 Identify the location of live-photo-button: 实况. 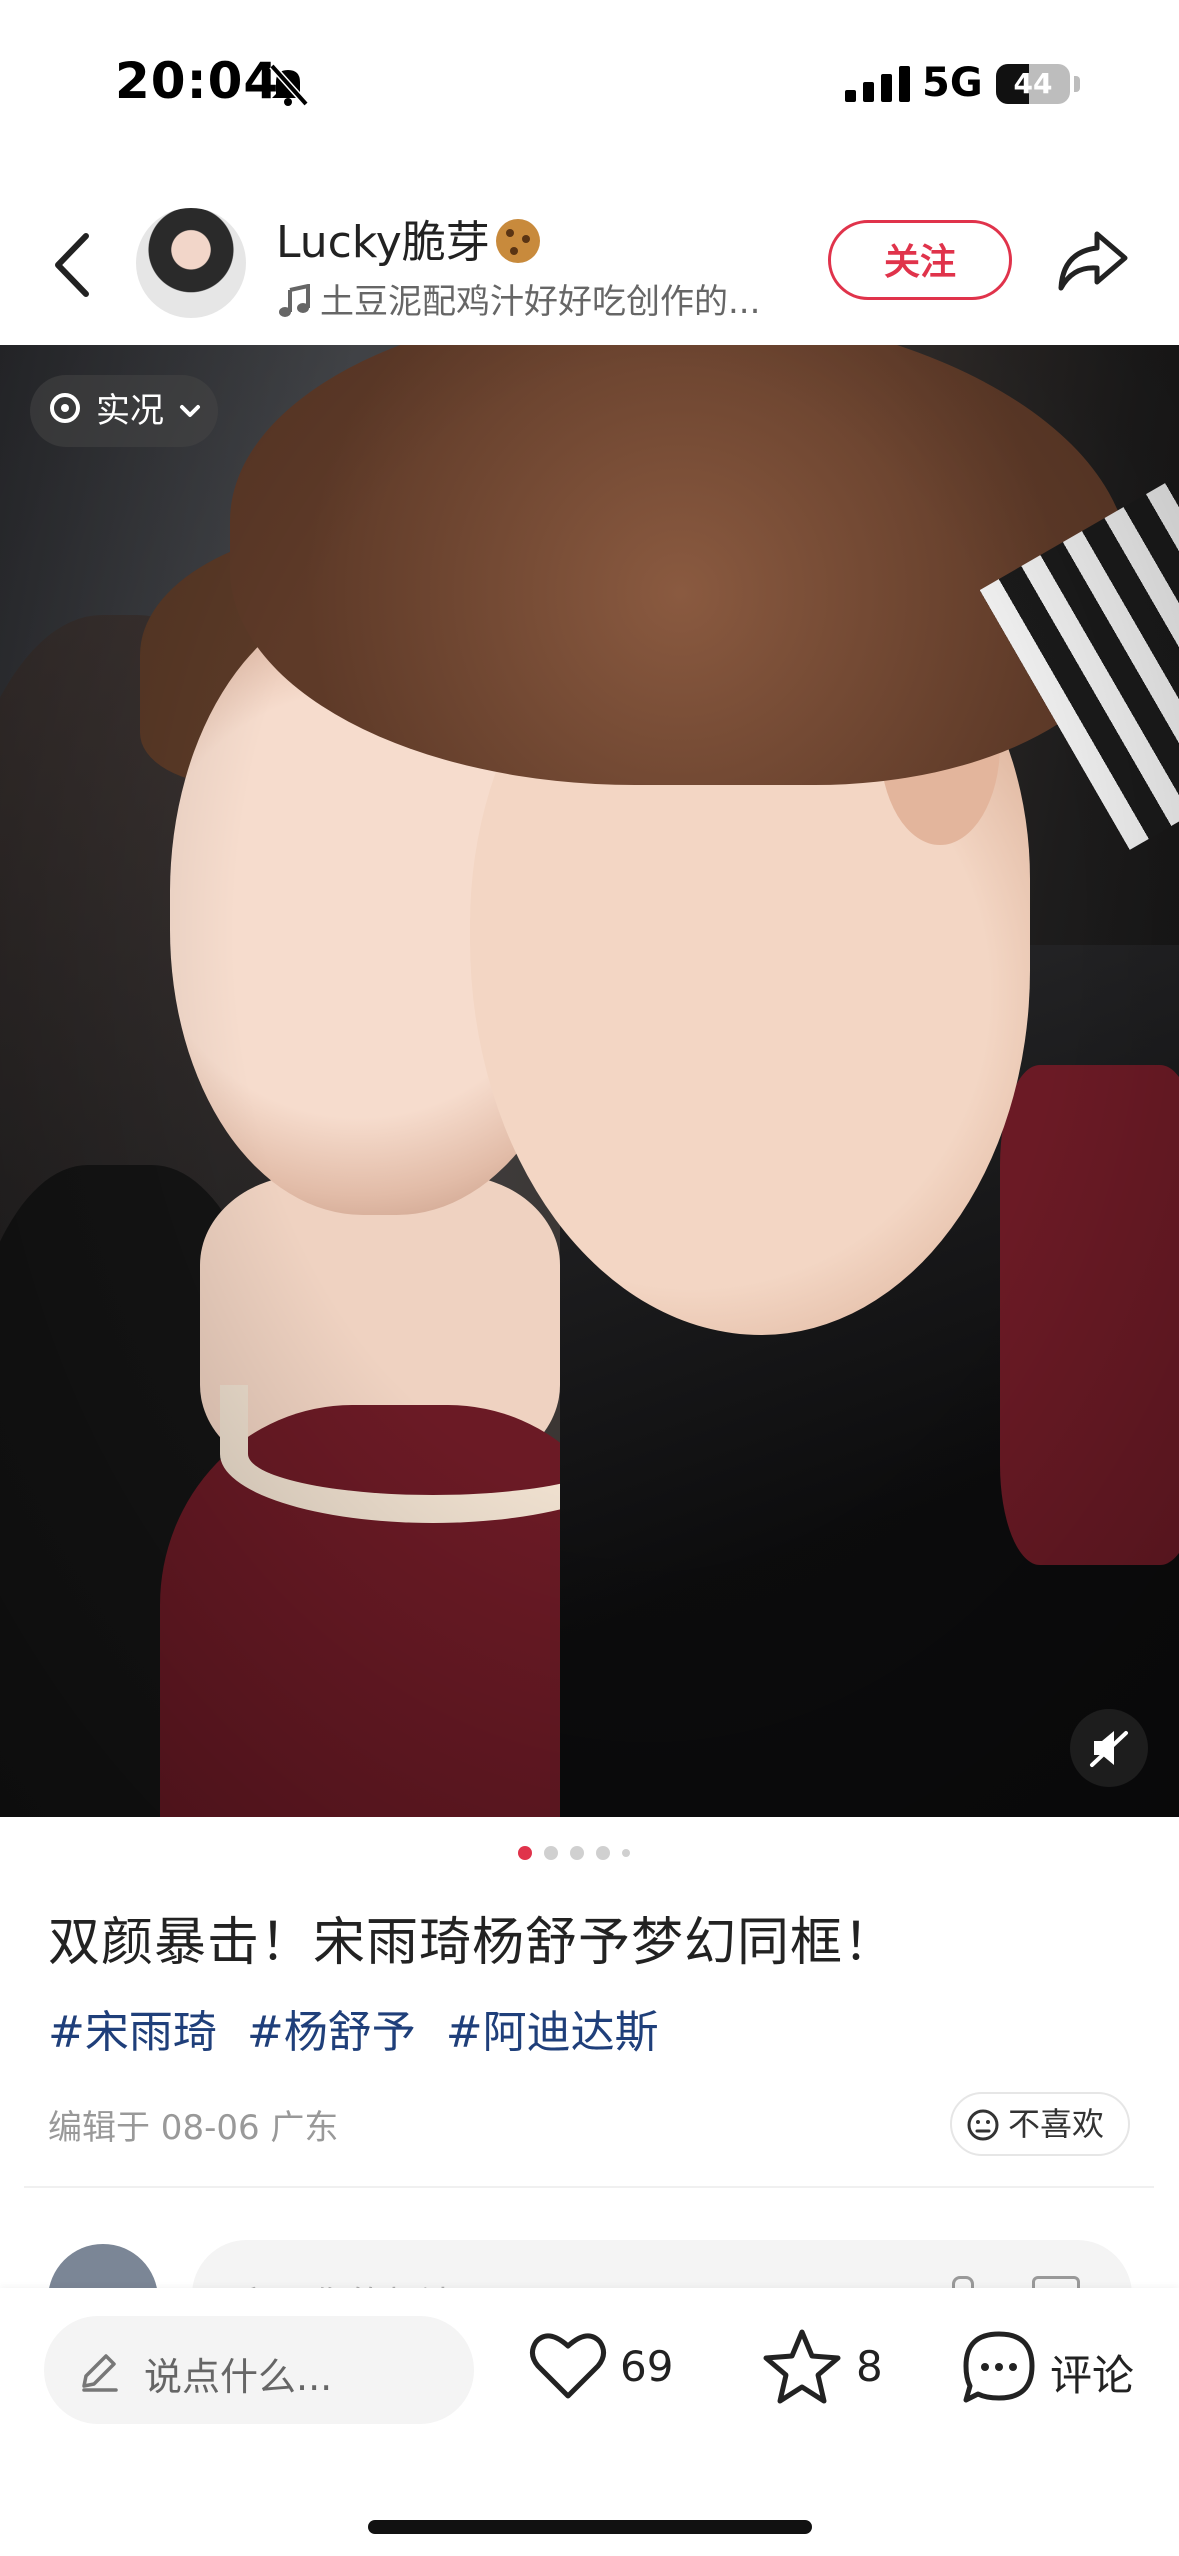
(124, 411).